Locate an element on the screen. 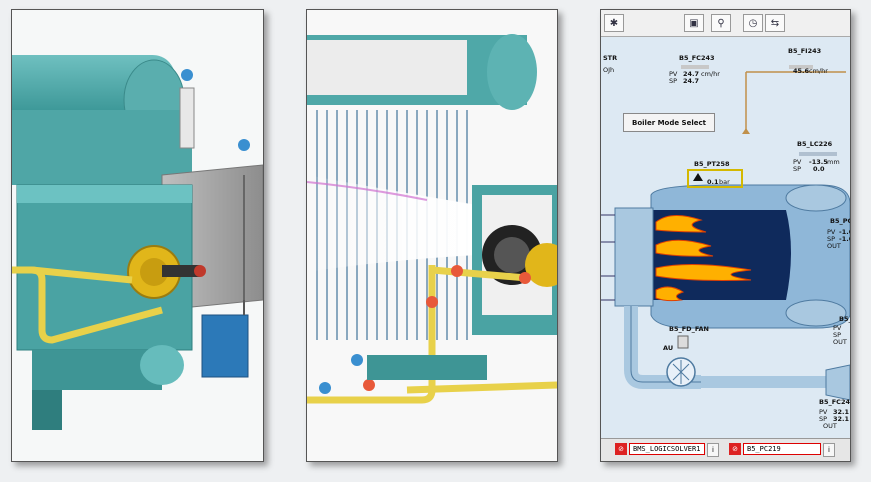 Image resolution: width=871 pixels, height=482 pixels. alarm-icon-2: ⊘ is located at coordinates (735, 449).